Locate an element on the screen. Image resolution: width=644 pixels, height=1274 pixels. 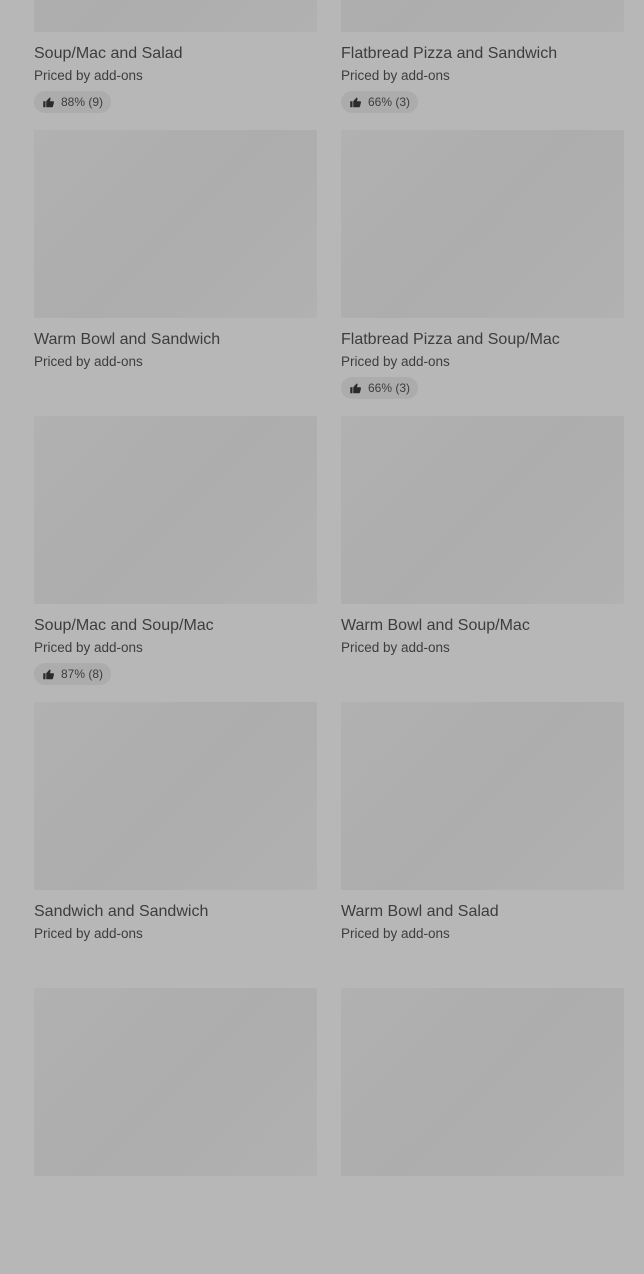
rating-badge: 88% (9) is located at coordinates (73, 102).